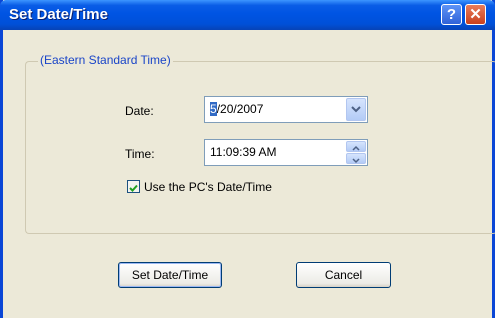  I want to click on window-title: Set Date/Time, so click(58, 14).